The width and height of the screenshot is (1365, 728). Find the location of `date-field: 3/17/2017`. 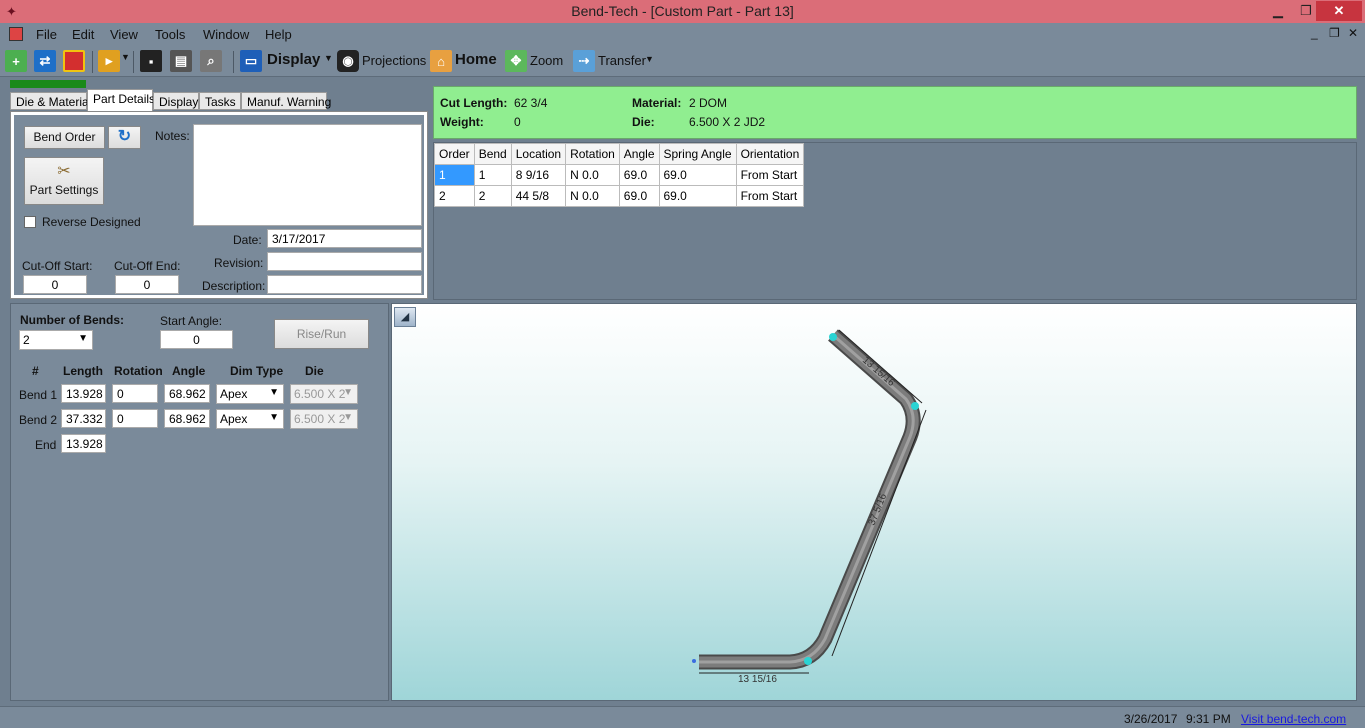

date-field: 3/17/2017 is located at coordinates (344, 238).